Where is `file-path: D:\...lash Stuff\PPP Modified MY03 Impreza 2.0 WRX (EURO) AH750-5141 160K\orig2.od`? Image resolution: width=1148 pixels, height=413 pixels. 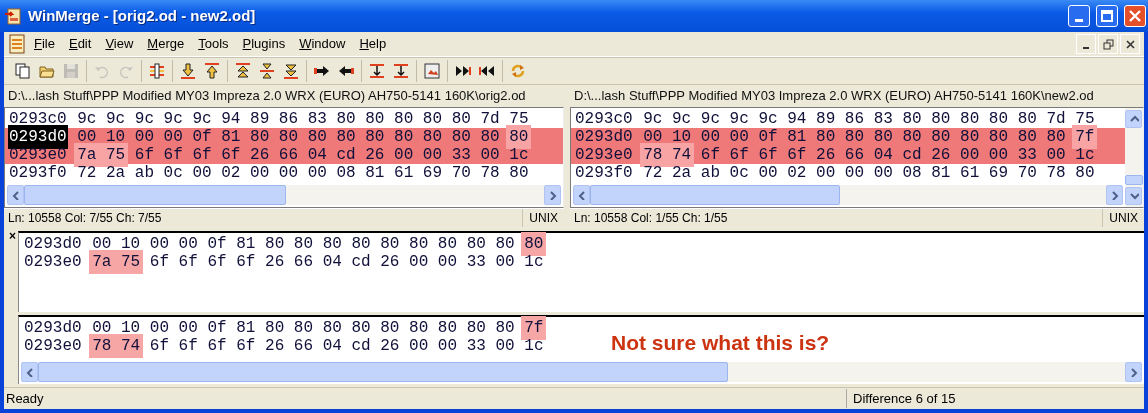 file-path: D:\...lash Stuff\PPP Modified MY03 Impreza 2.0 WRX (EURO) AH750-5141 160K\orig2.od is located at coordinates (267, 96).